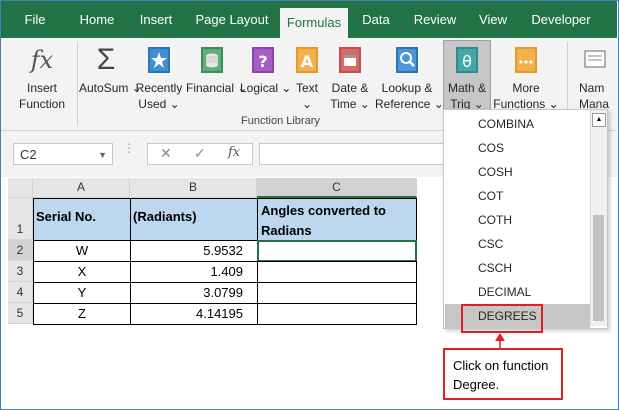 The image size is (619, 410). Describe the element at coordinates (517, 172) in the screenshot. I see `menu-item-cosh: COSH` at that location.